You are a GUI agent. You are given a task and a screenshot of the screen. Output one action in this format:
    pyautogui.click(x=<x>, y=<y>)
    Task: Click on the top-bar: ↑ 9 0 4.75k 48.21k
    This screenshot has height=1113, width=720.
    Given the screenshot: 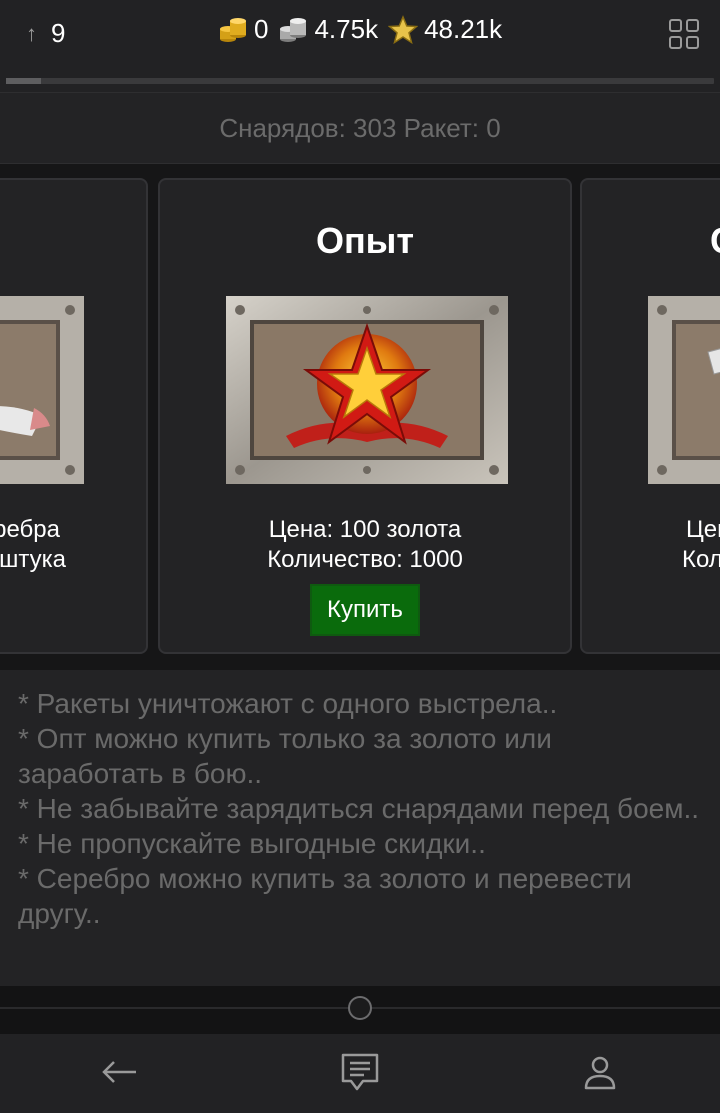 What is the action you would take?
    pyautogui.click(x=360, y=37)
    